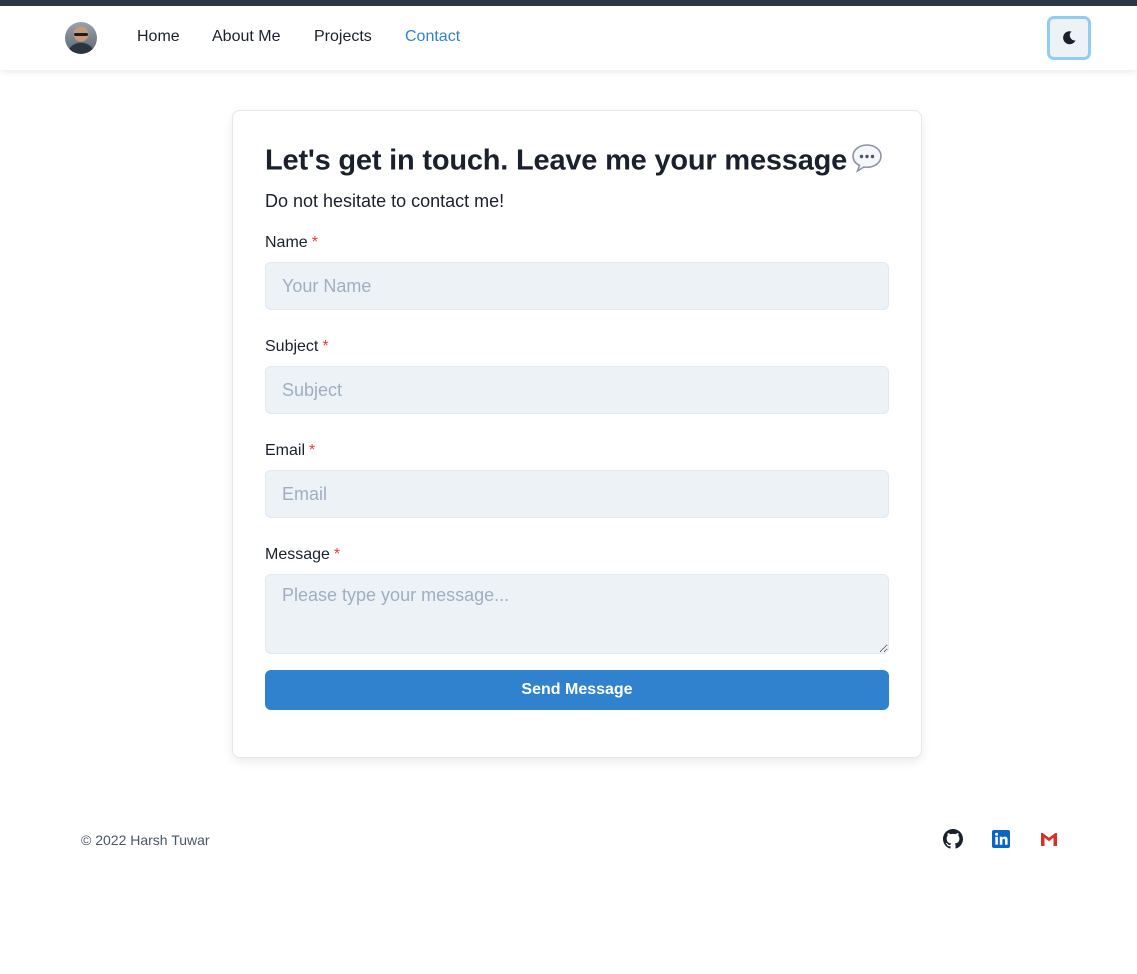 The width and height of the screenshot is (1137, 974). Describe the element at coordinates (867, 162) in the screenshot. I see `speech-bubble-icon` at that location.